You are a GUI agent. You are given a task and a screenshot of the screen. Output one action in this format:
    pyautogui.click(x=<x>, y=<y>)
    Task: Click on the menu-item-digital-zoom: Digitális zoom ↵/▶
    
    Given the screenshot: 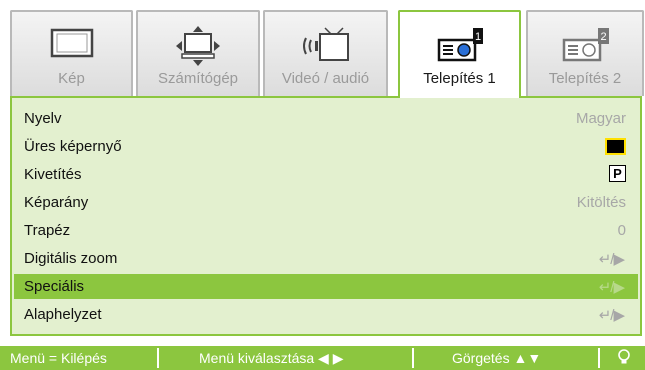 What is the action you would take?
    pyautogui.click(x=326, y=258)
    